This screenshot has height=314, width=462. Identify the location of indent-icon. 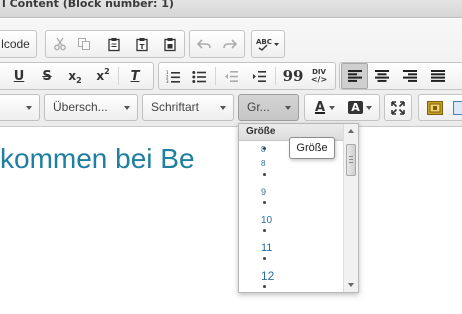
(259, 76).